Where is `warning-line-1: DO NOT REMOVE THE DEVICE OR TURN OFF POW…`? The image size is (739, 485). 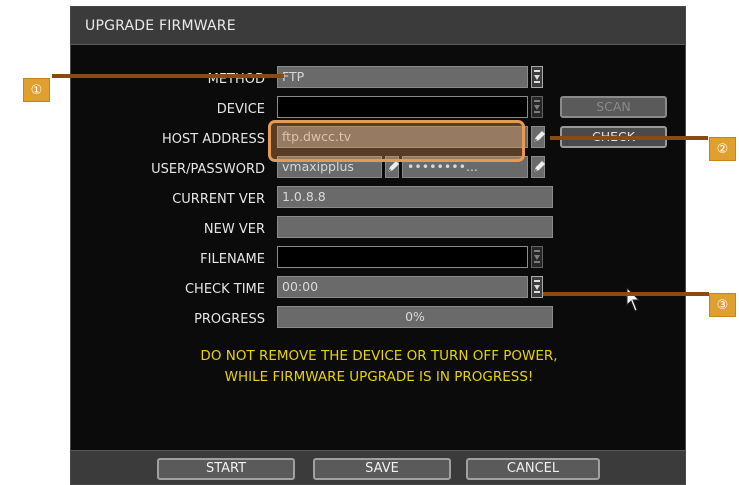
warning-line-1: DO NOT REMOVE THE DEVICE OR TURN OFF POW… is located at coordinates (379, 356).